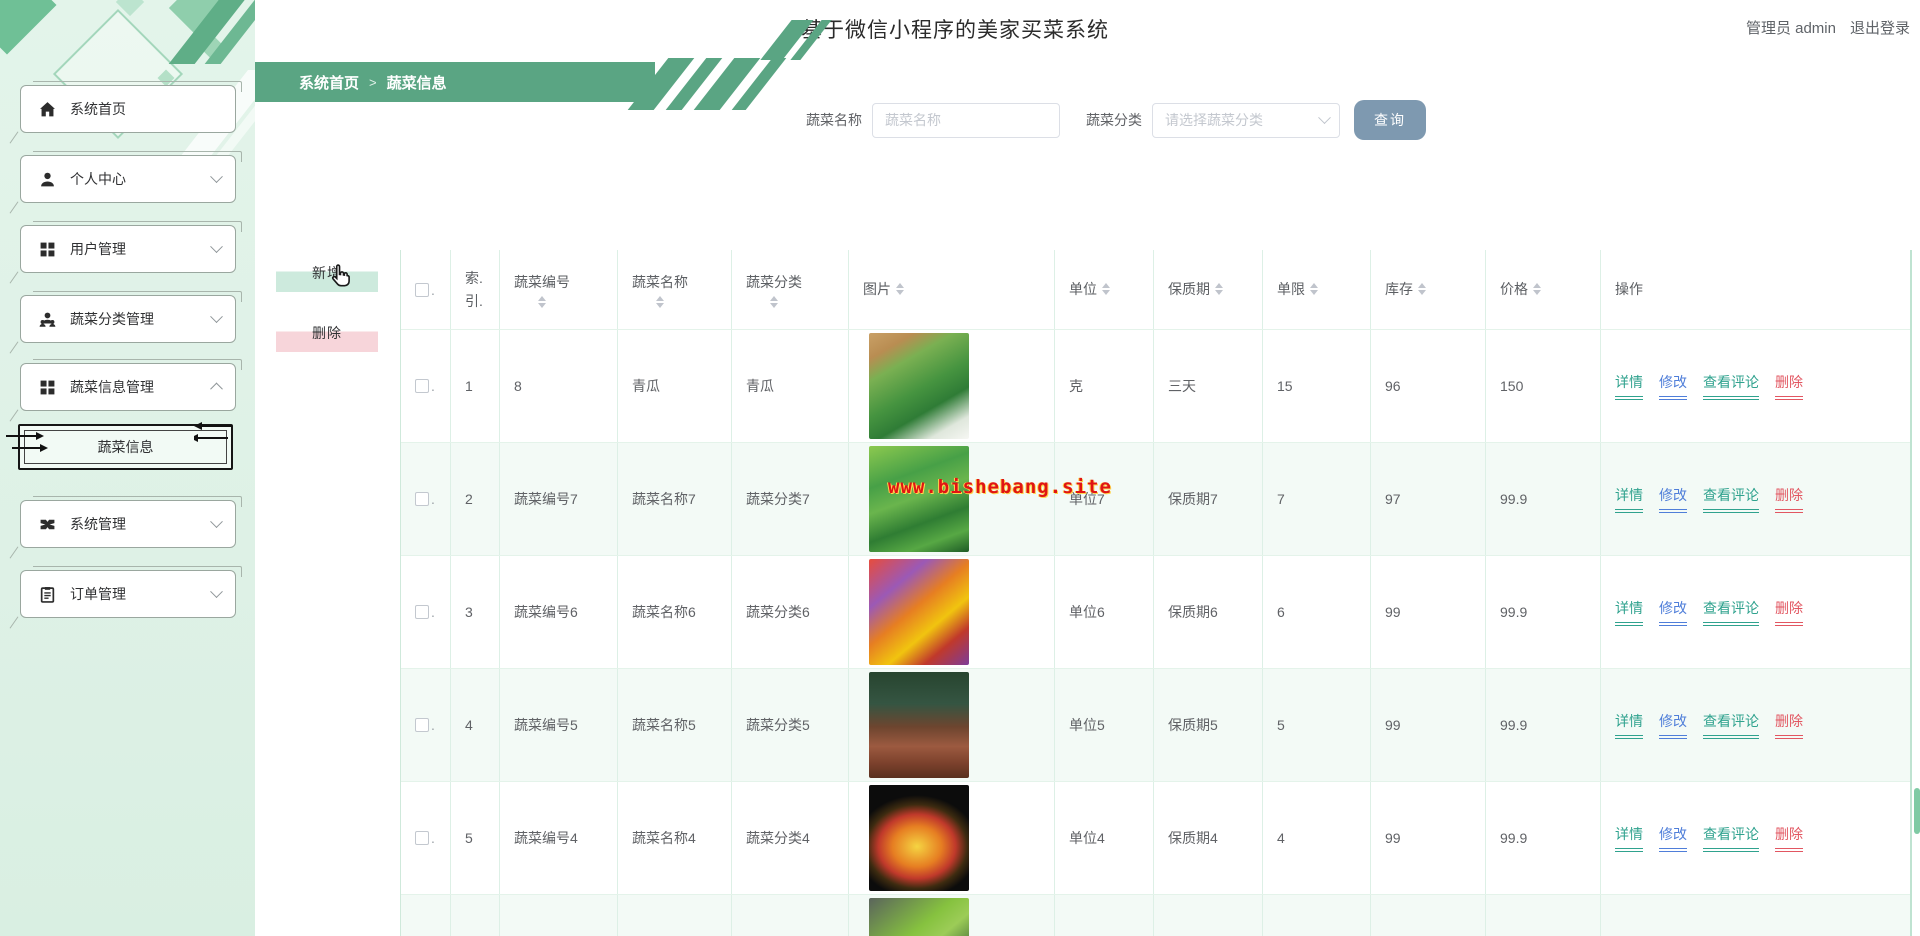  Describe the element at coordinates (131, 317) in the screenshot. I see `sidebar-item-蔬菜分类管理: 蔬菜分类管理` at that location.